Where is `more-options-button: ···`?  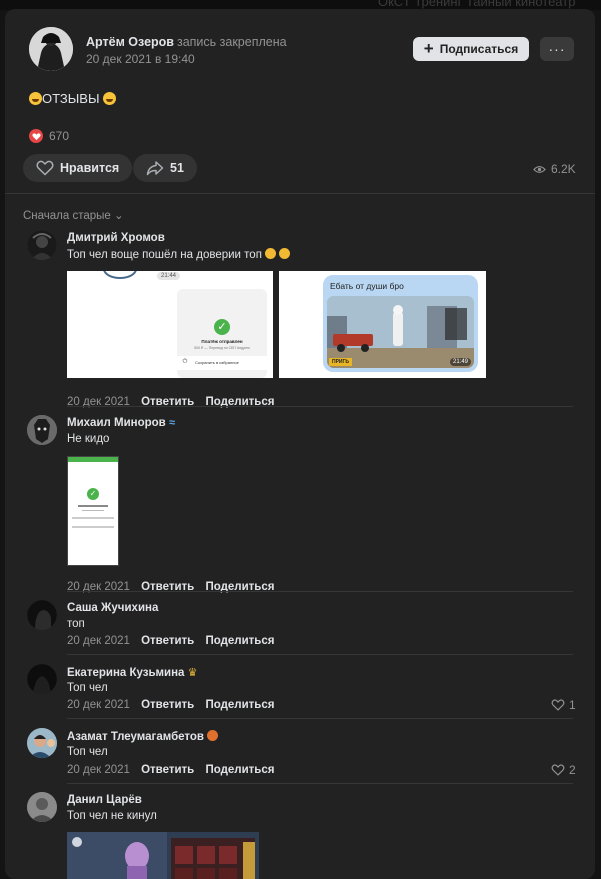 more-options-button: ··· is located at coordinates (557, 49).